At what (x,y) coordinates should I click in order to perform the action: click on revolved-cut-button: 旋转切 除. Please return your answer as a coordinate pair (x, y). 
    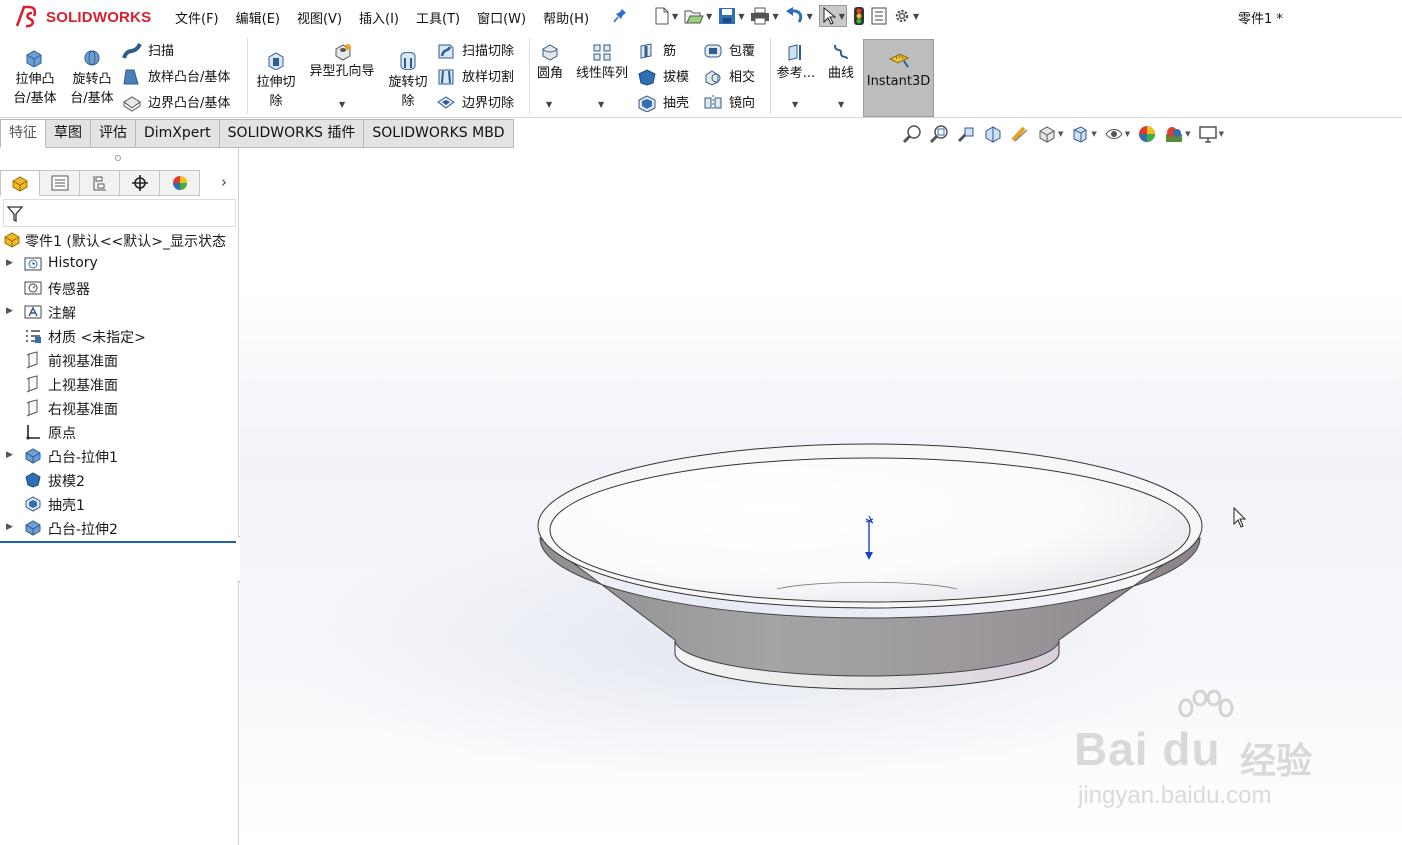
    Looking at the image, I should click on (408, 81).